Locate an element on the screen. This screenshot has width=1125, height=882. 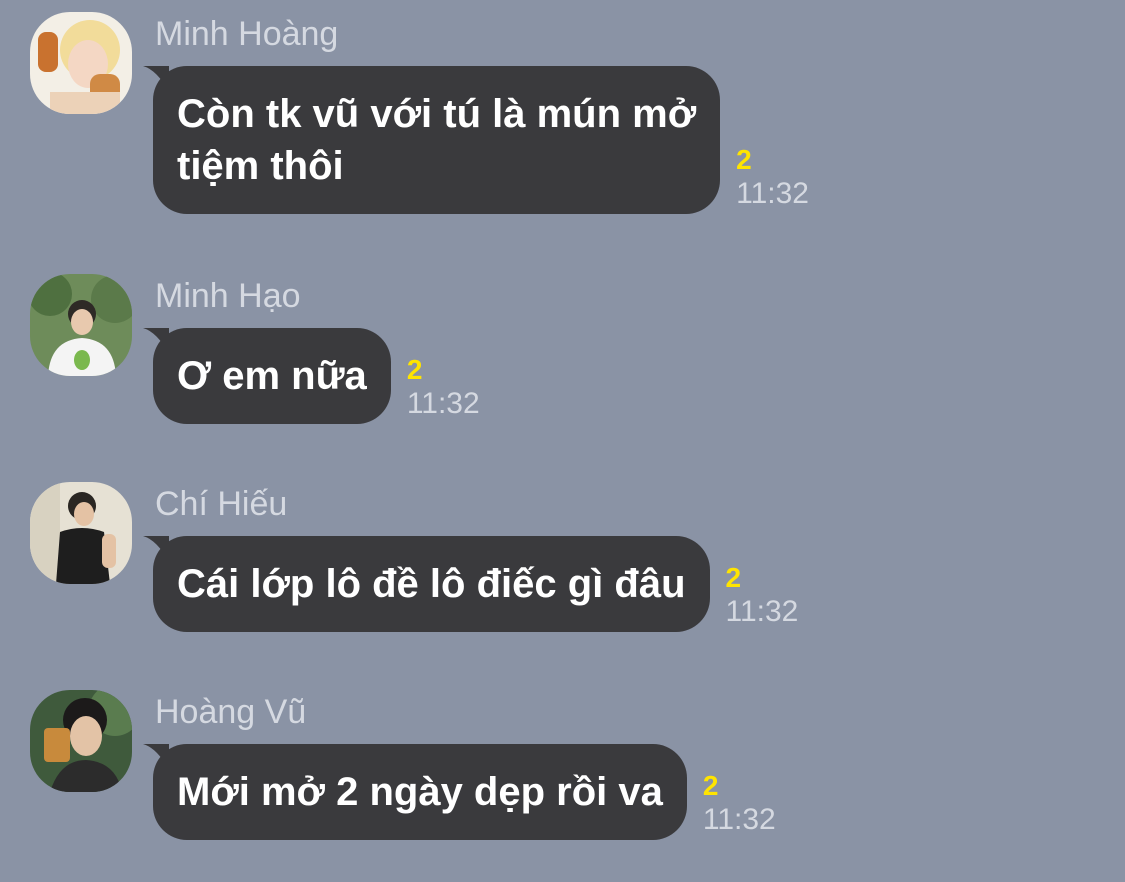
sender-name: Hoàng Vũ is located at coordinates (231, 712).